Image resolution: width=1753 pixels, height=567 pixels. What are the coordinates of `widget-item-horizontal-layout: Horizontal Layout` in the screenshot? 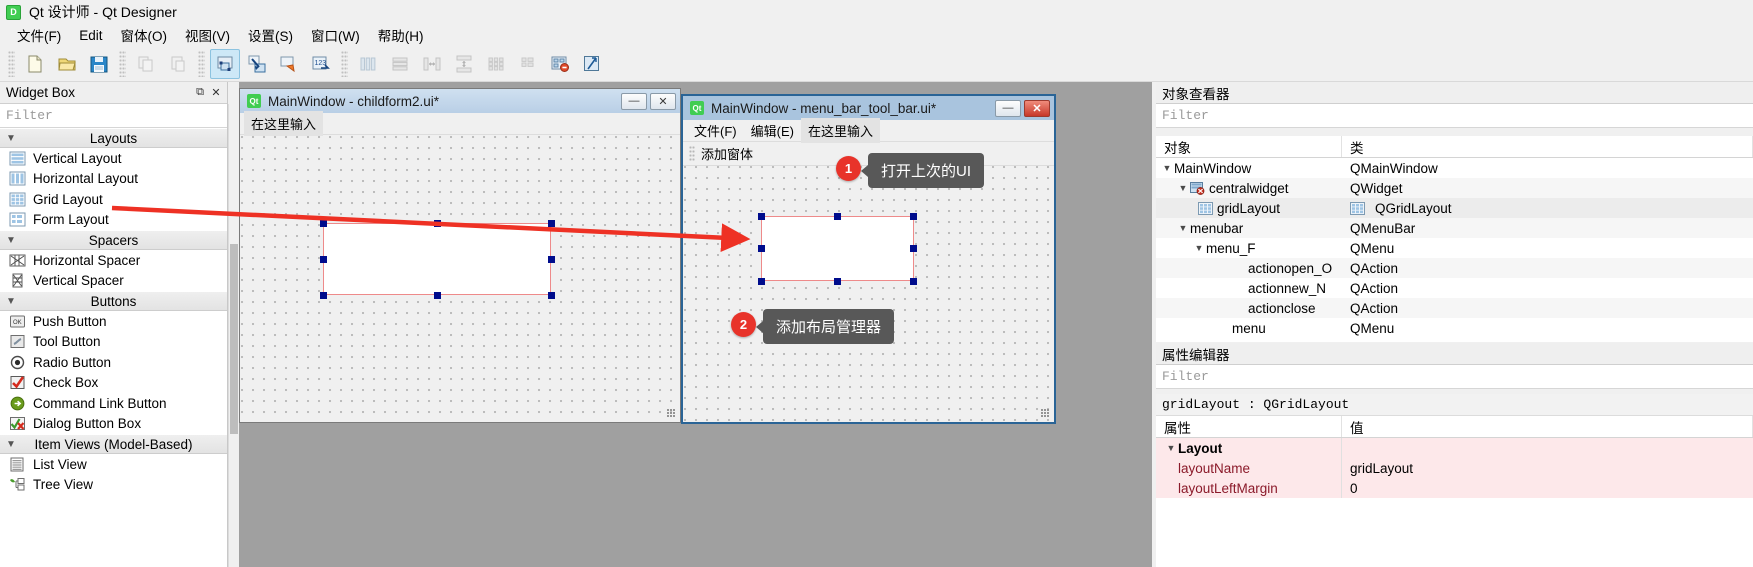 It's located at (113, 179).